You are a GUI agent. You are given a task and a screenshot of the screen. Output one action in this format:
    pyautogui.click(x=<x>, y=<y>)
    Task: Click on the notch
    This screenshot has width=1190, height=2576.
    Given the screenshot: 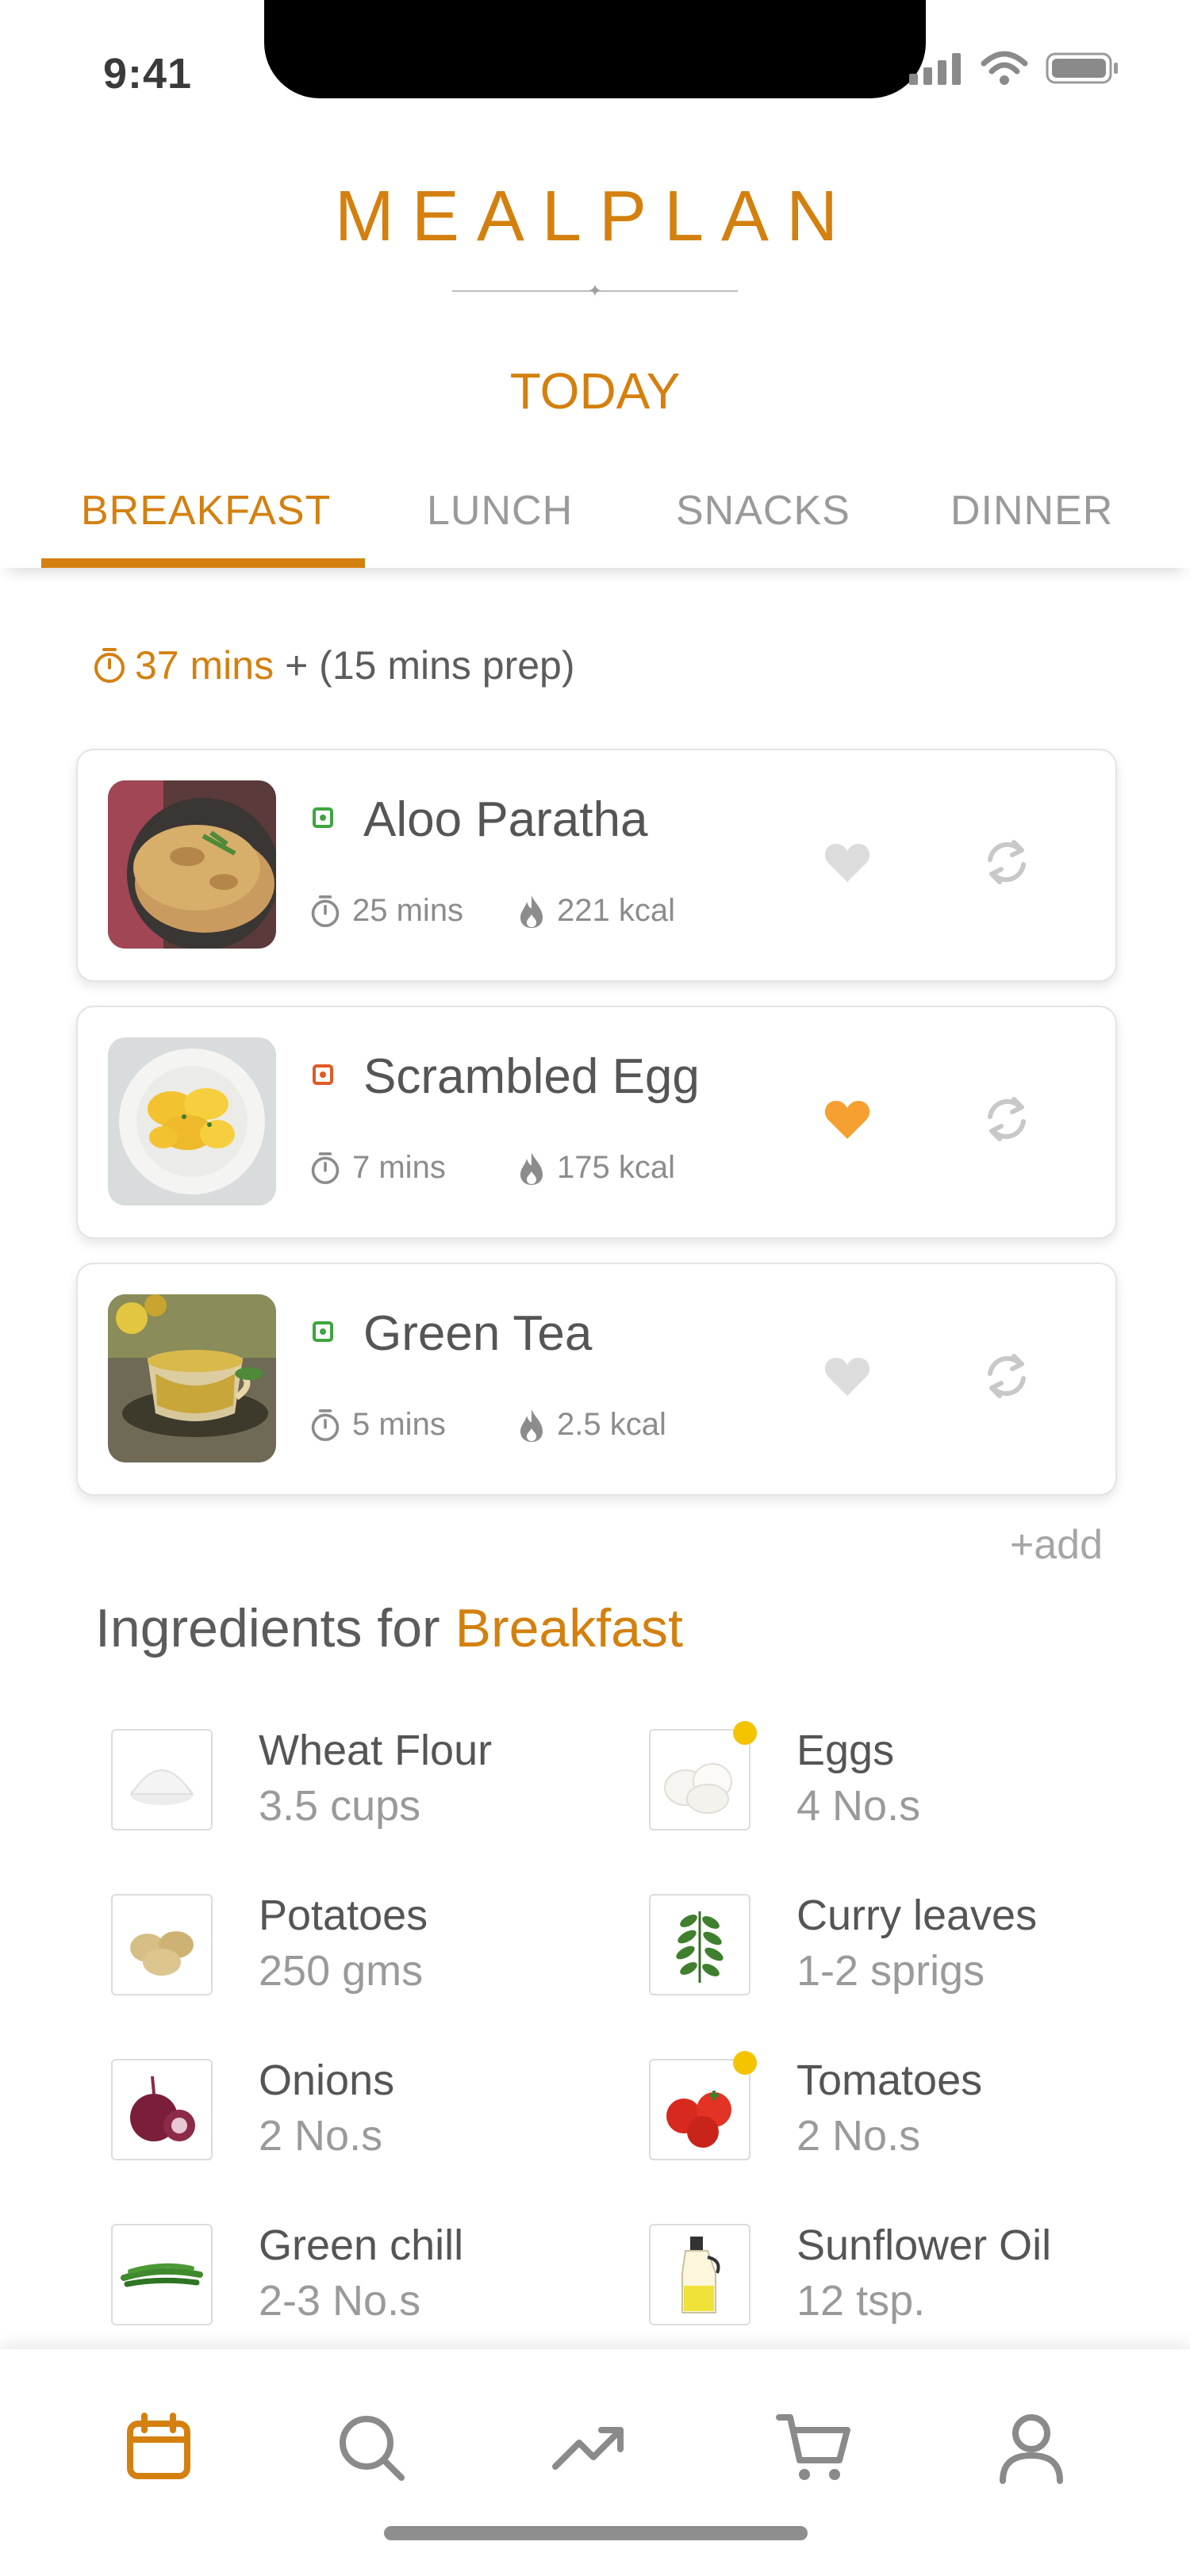 What is the action you would take?
    pyautogui.click(x=595, y=49)
    